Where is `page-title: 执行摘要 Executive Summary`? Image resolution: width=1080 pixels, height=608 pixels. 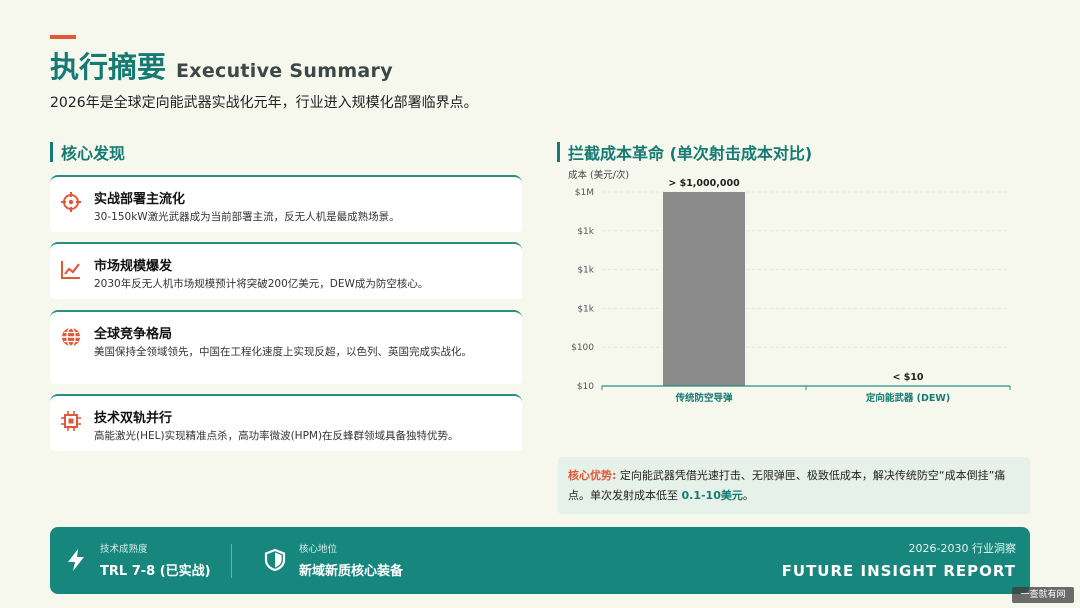 page-title: 执行摘要 Executive Summary is located at coordinates (221, 65).